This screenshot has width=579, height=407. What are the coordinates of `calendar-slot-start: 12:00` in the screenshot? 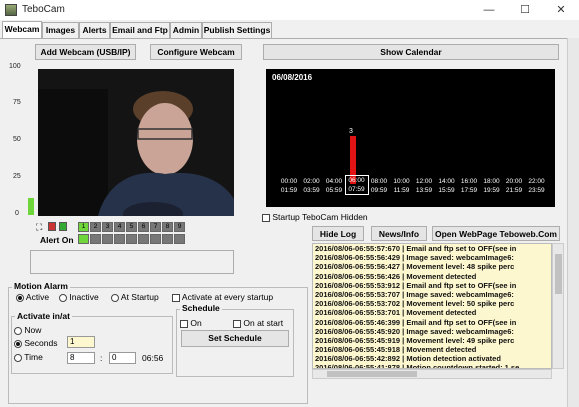 It's located at (424, 181).